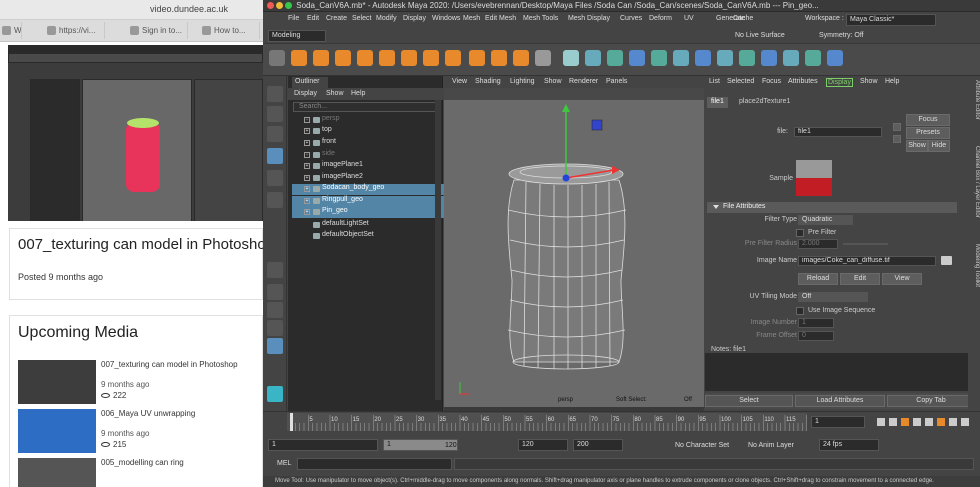  I want to click on vp-menu-show: Show, so click(553, 81).